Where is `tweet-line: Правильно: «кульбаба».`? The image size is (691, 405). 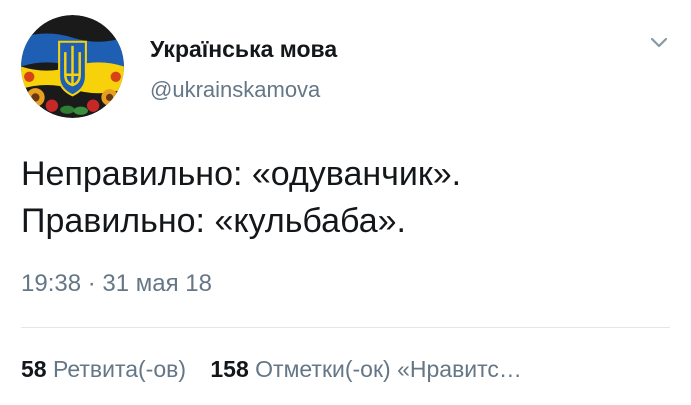
tweet-line: Правильно: «кульбаба». is located at coordinates (213, 221).